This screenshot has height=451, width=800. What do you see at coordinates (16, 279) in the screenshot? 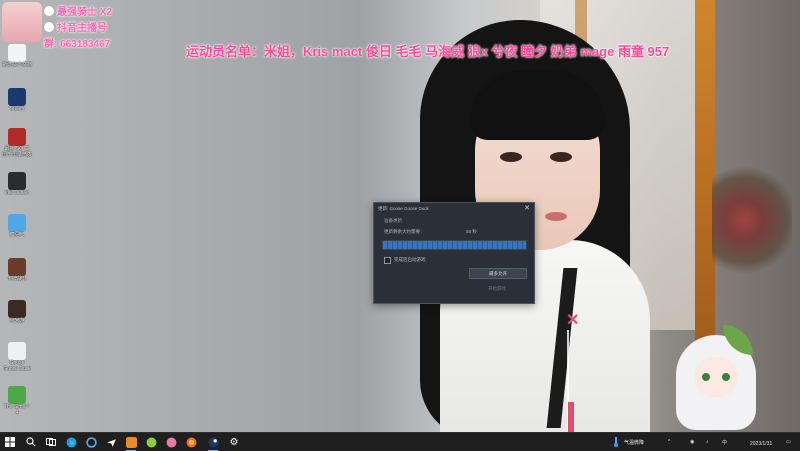
I see `desktop-icon-label: 卡牌战斗` at bounding box center [16, 279].